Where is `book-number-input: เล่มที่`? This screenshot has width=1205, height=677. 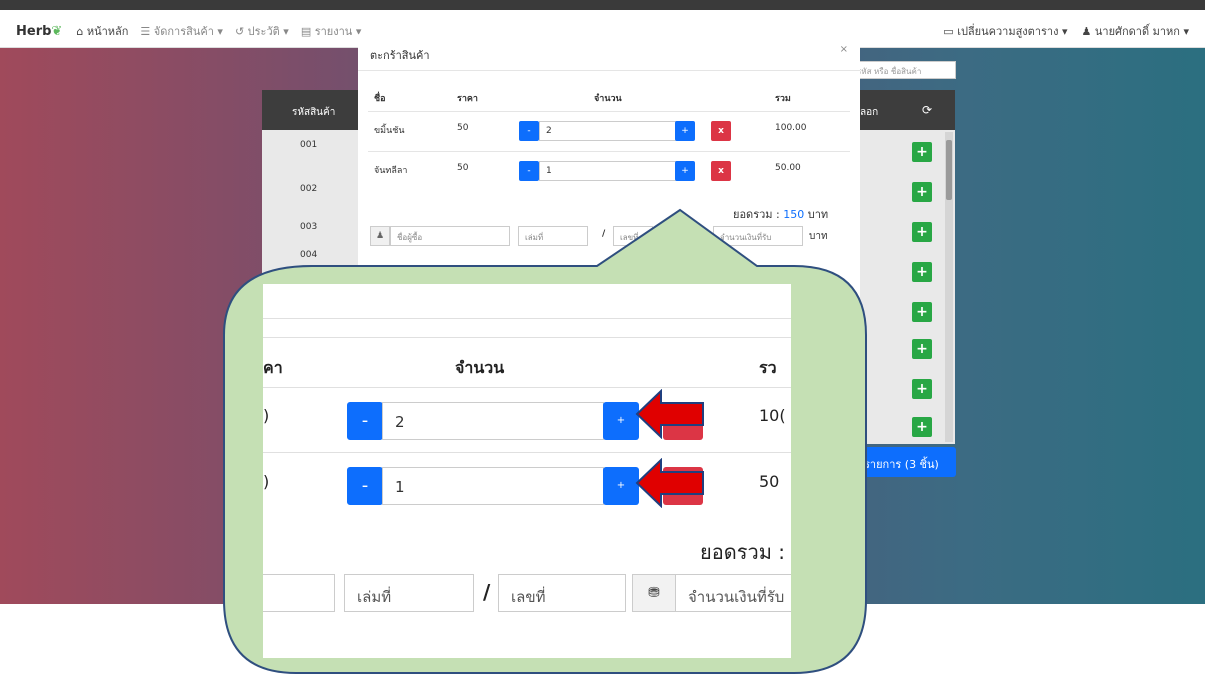
book-number-input: เล่มที่ is located at coordinates (409, 593).